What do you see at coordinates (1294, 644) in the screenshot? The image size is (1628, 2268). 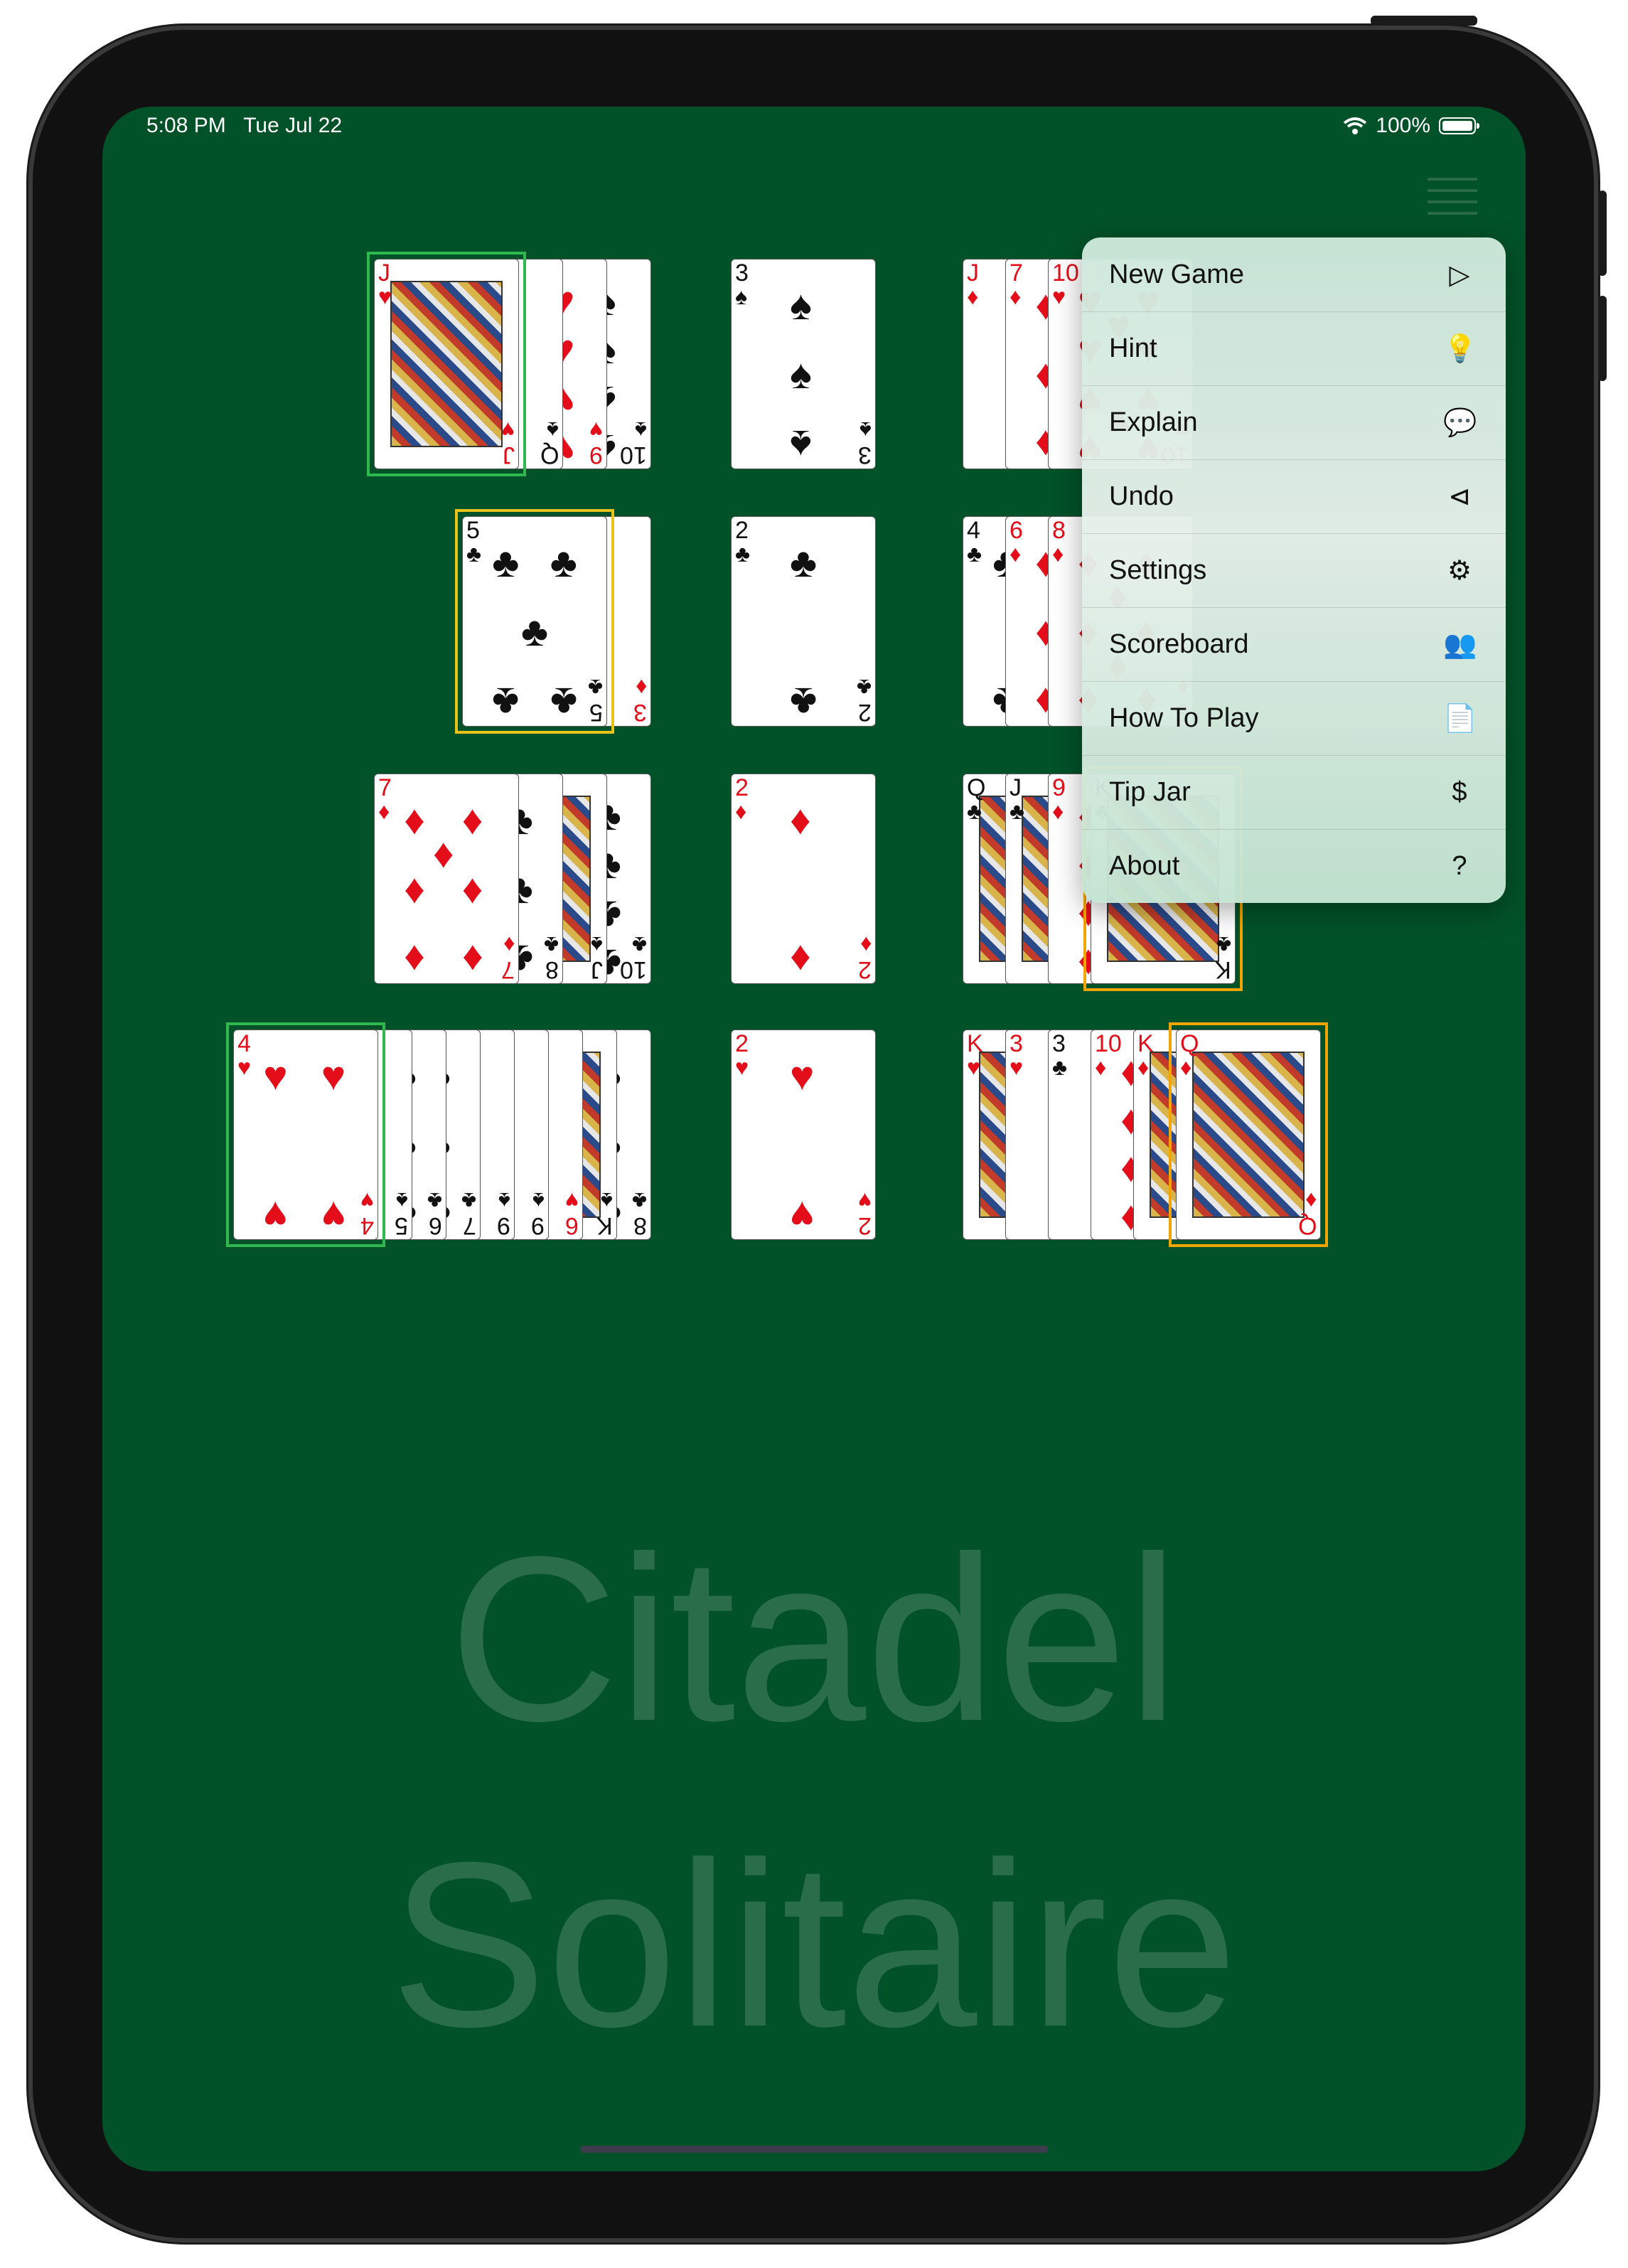 I see `menu-item-scoreboard: Scoreboard 👥` at bounding box center [1294, 644].